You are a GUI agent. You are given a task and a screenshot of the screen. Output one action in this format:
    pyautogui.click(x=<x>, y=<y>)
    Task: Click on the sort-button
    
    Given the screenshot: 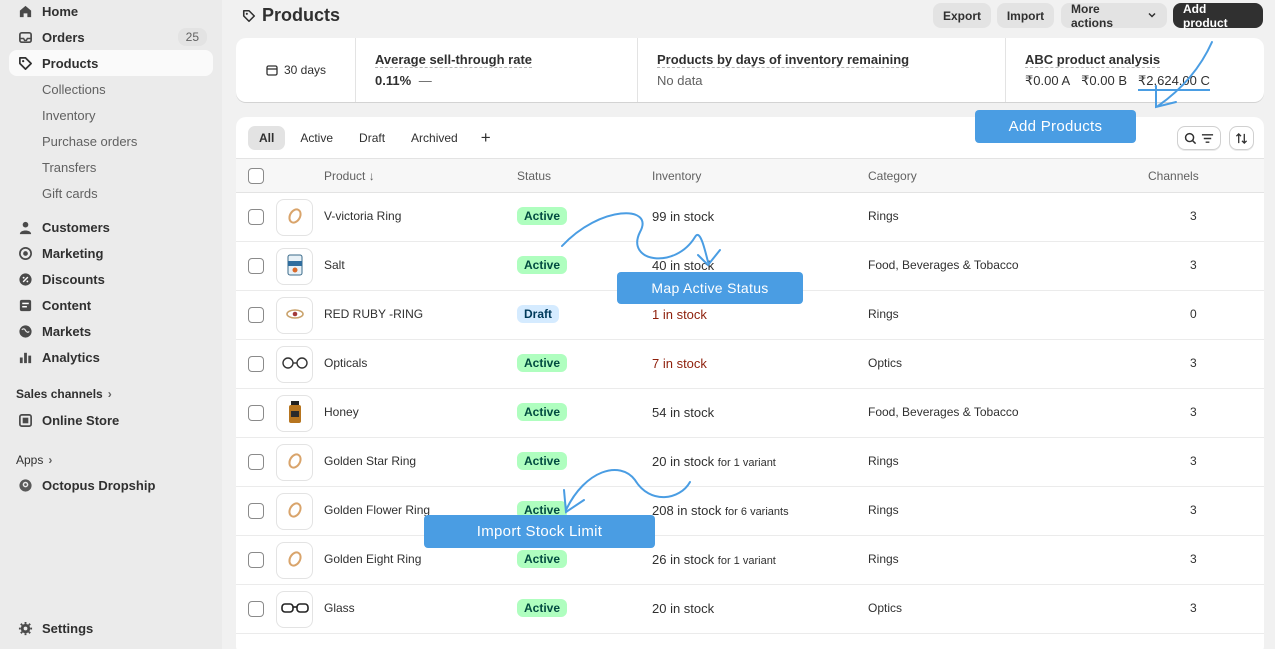 What is the action you would take?
    pyautogui.click(x=1241, y=138)
    